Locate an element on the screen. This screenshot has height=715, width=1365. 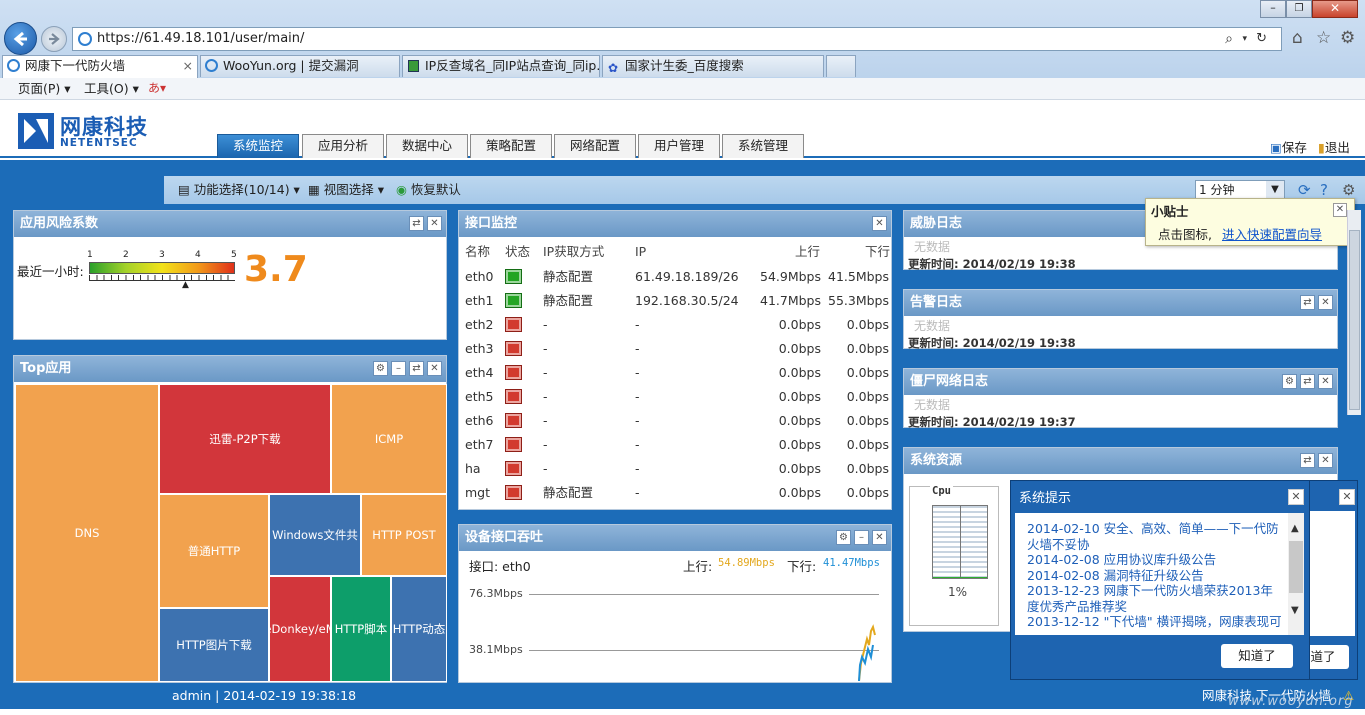
scrollbar-thumb is located at coordinates (1354, 320).